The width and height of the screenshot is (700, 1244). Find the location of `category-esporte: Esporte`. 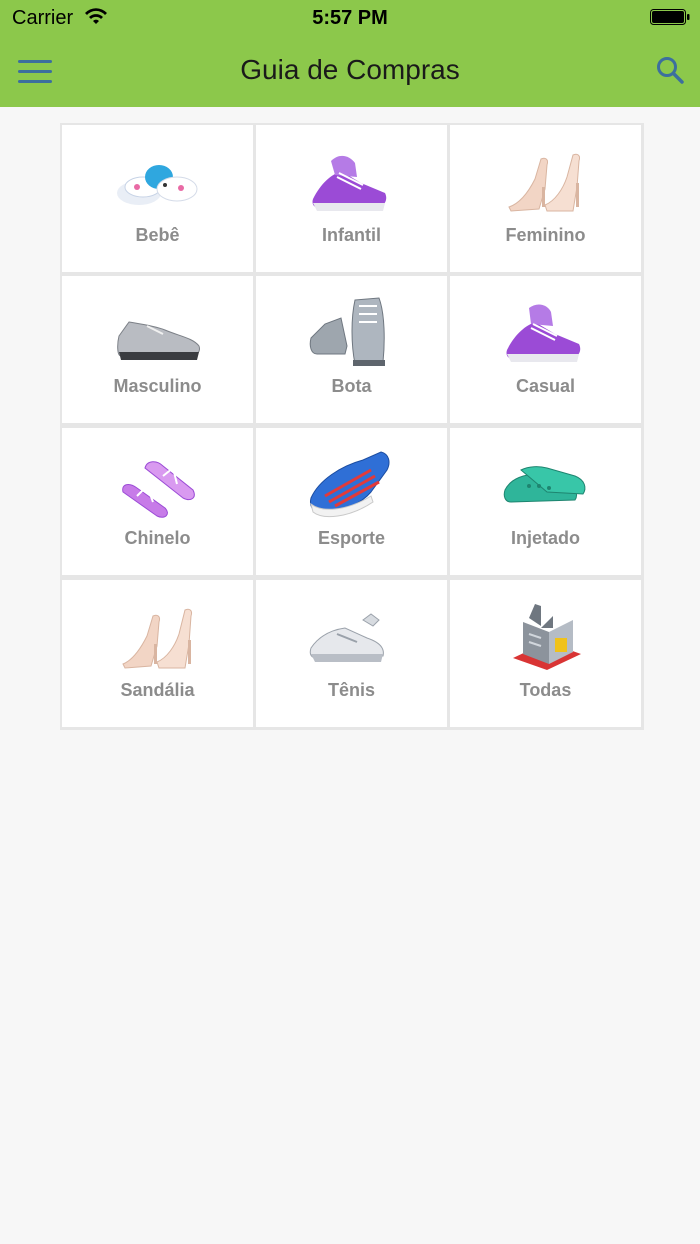

category-esporte: Esporte is located at coordinates (351, 501).